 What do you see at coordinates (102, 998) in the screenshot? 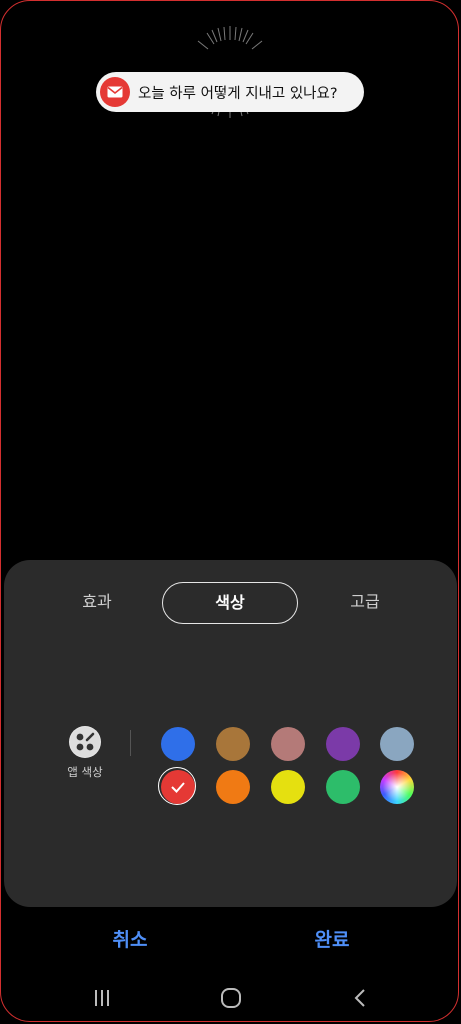
I see `recents-icon` at bounding box center [102, 998].